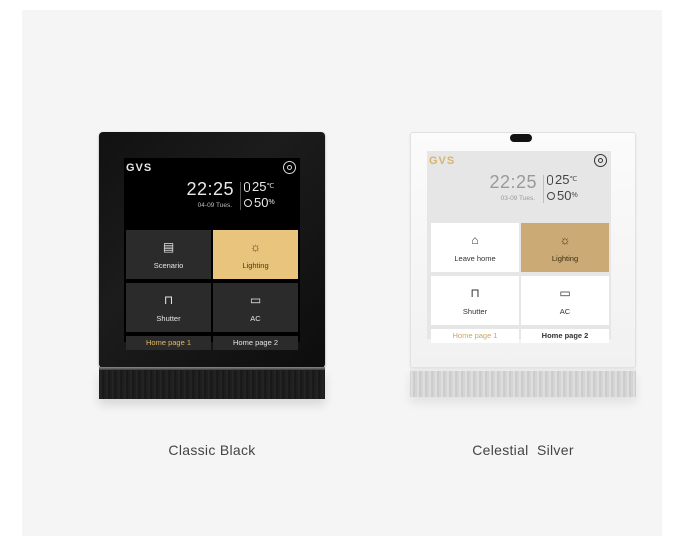  What do you see at coordinates (523, 450) in the screenshot?
I see `caption-celestial-silver: Celestial Silver` at bounding box center [523, 450].